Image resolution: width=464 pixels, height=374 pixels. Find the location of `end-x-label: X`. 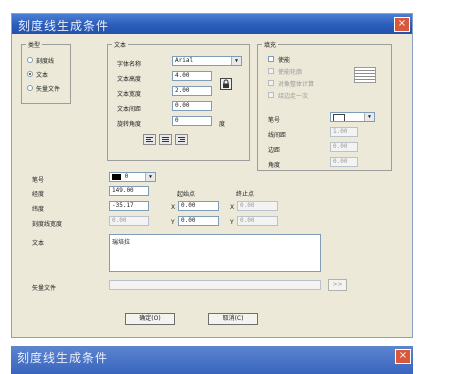

end-x-label: X is located at coordinates (232, 207).